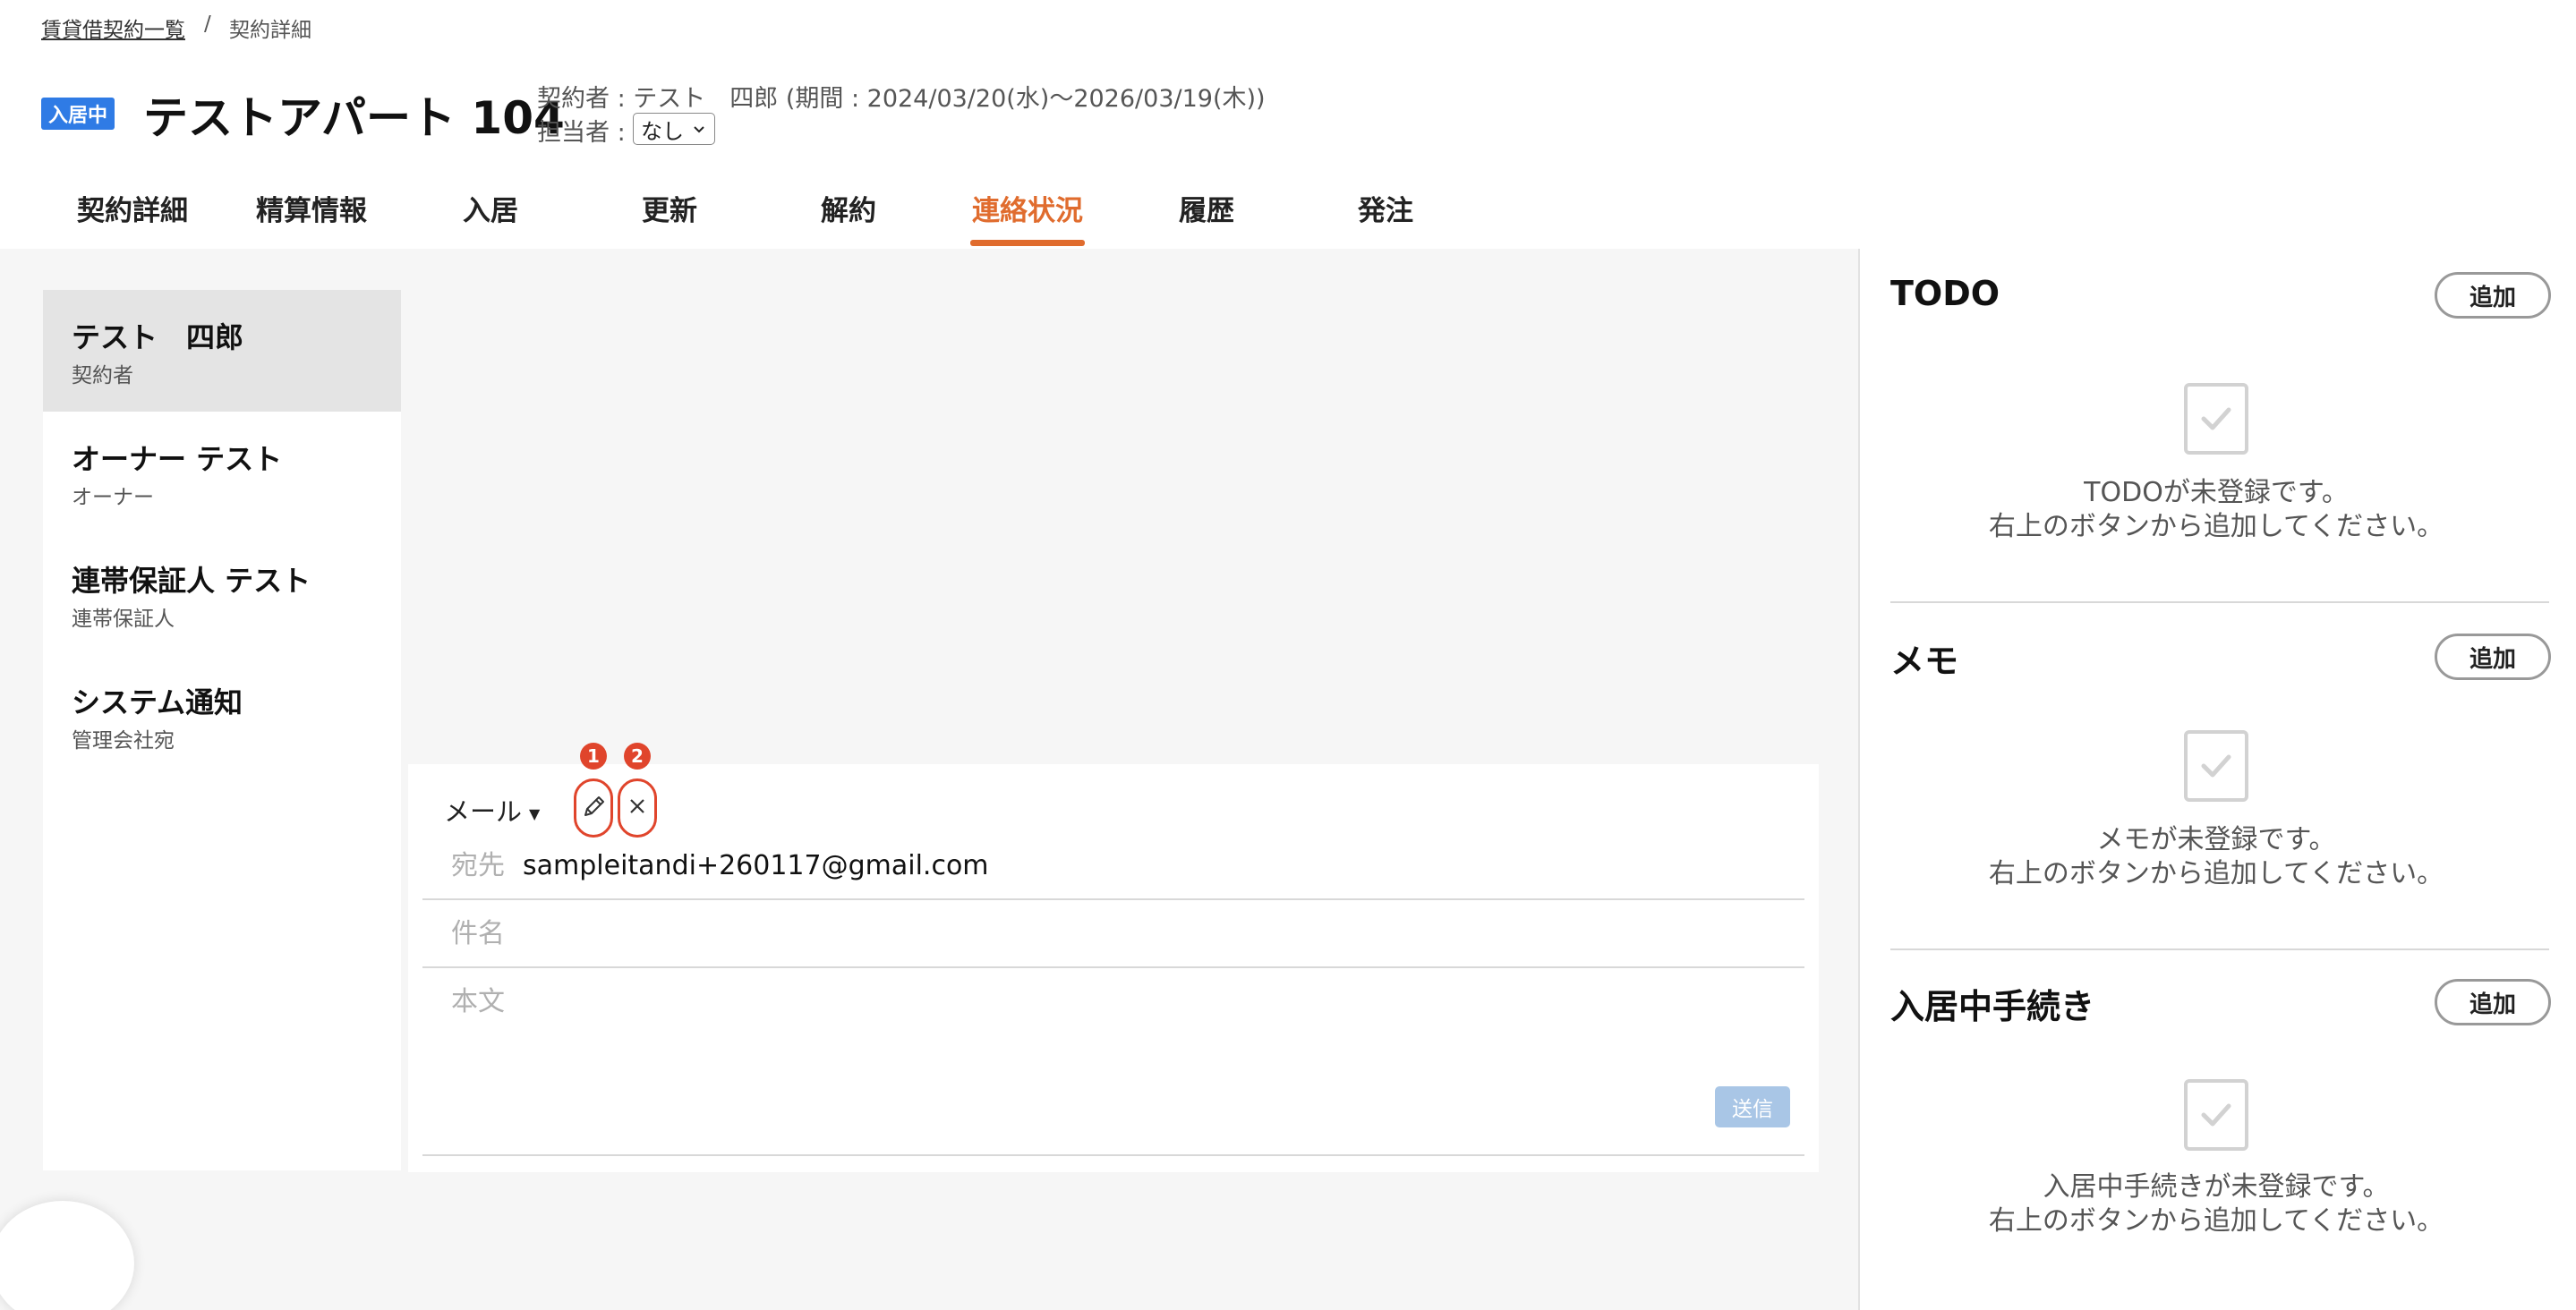  What do you see at coordinates (1385, 218) in the screenshot?
I see `tab-order: 発注` at bounding box center [1385, 218].